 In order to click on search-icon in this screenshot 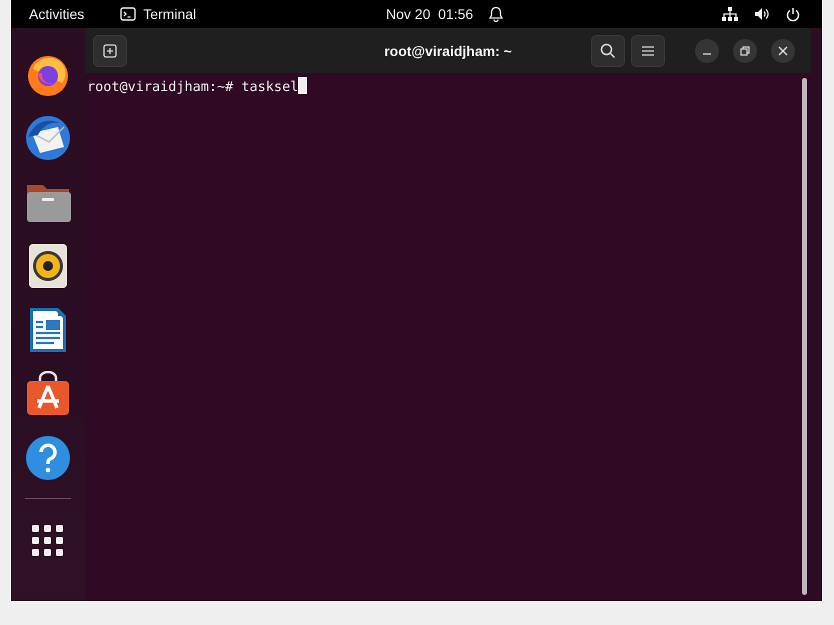, I will do `click(608, 50)`.